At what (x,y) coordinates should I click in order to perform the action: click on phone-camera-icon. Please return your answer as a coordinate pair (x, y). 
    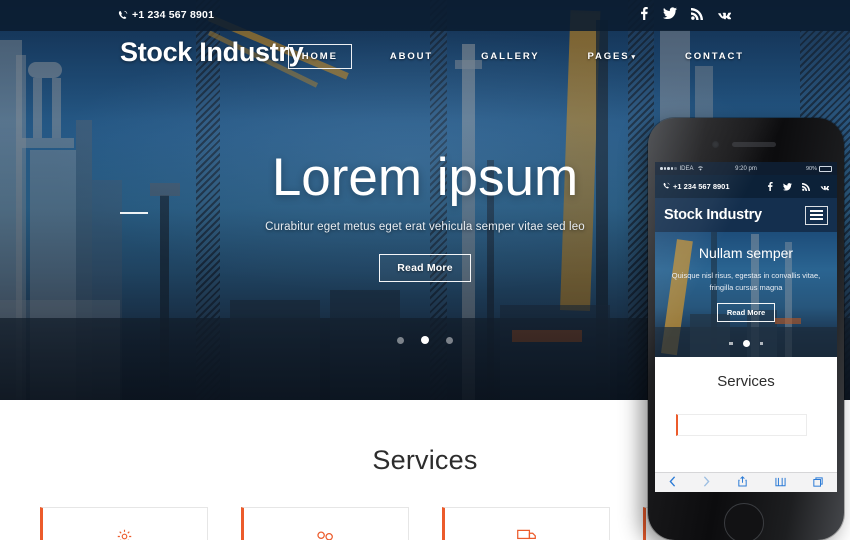
    Looking at the image, I should click on (715, 144).